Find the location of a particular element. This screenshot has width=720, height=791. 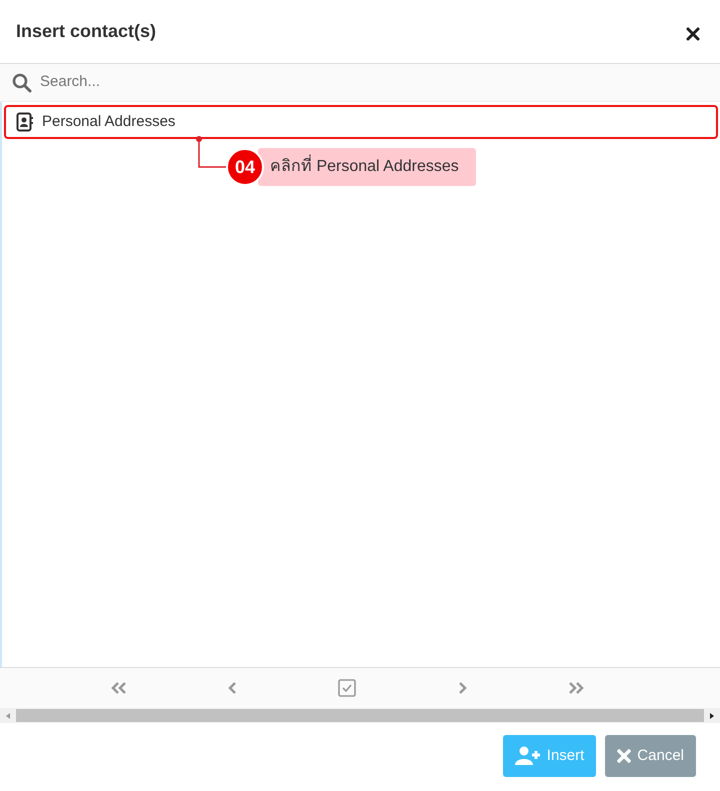

next-page-icon is located at coordinates (462, 688).